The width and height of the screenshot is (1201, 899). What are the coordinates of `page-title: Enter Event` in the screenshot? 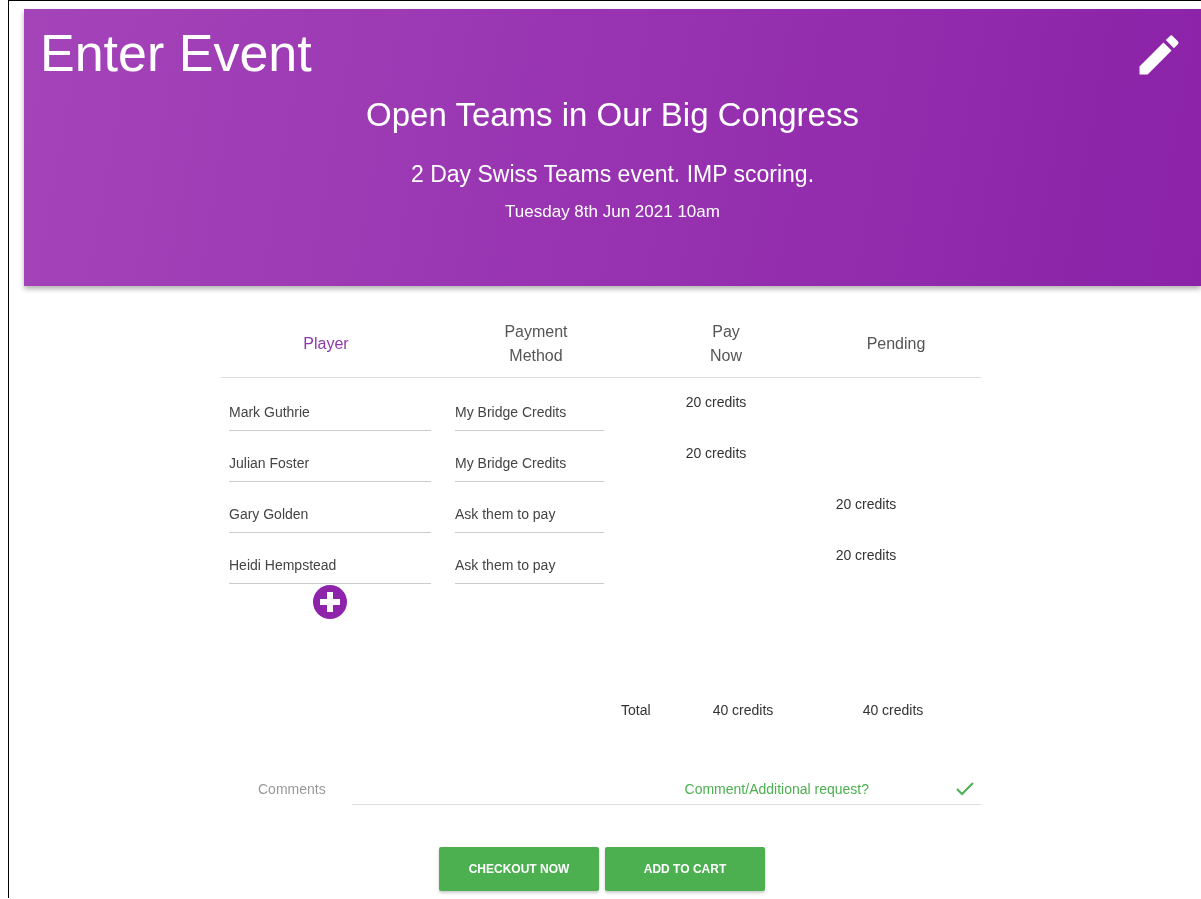 It's located at (176, 53).